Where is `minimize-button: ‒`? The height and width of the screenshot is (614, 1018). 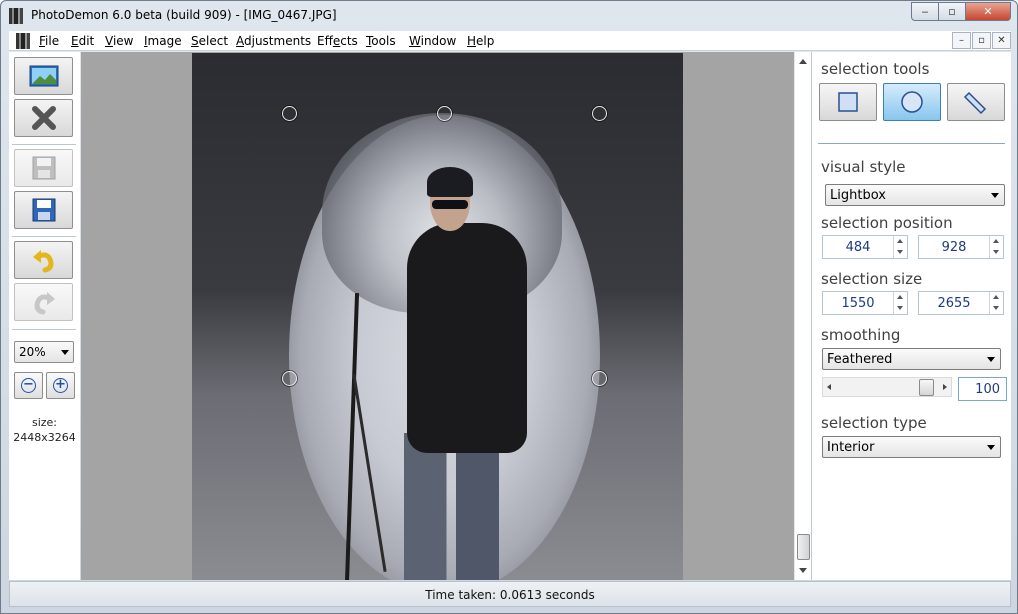
minimize-button: ‒ is located at coordinates (925, 11).